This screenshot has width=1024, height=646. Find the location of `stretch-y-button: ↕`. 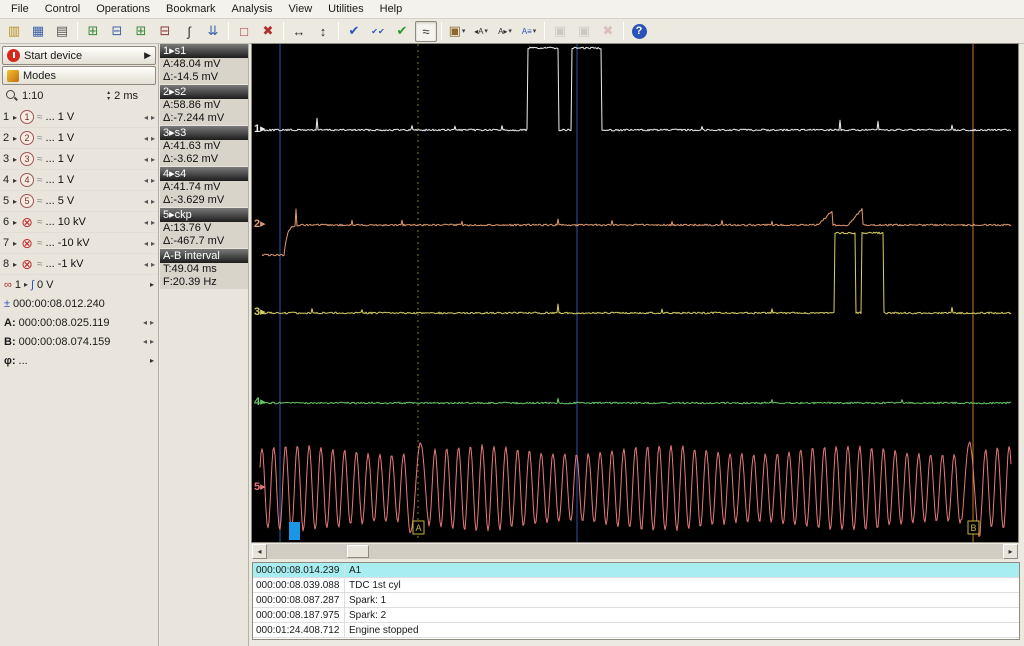

stretch-y-button: ↕ is located at coordinates (323, 31).